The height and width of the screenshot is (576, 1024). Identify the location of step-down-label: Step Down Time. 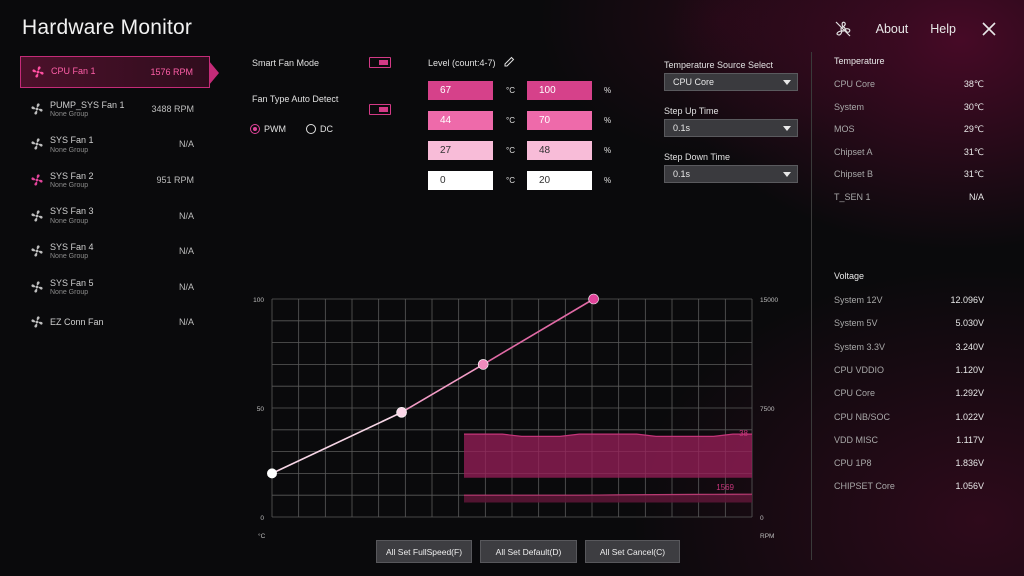
(697, 157).